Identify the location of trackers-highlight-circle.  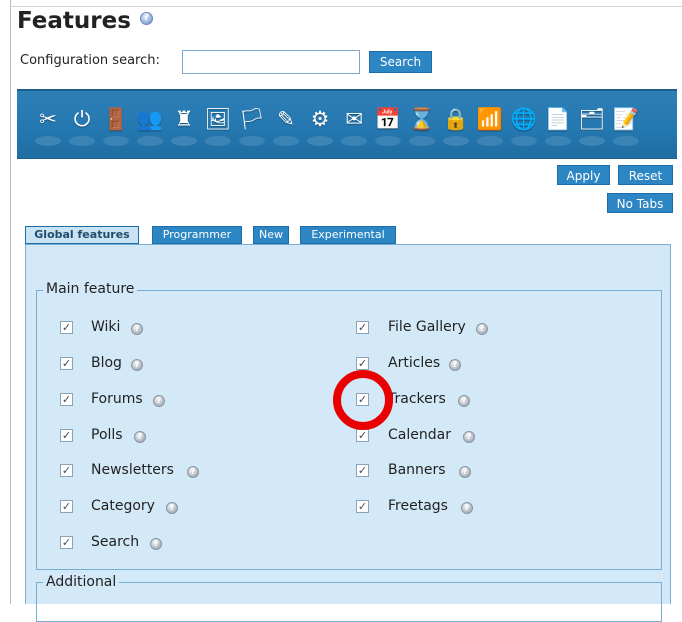
(363, 400).